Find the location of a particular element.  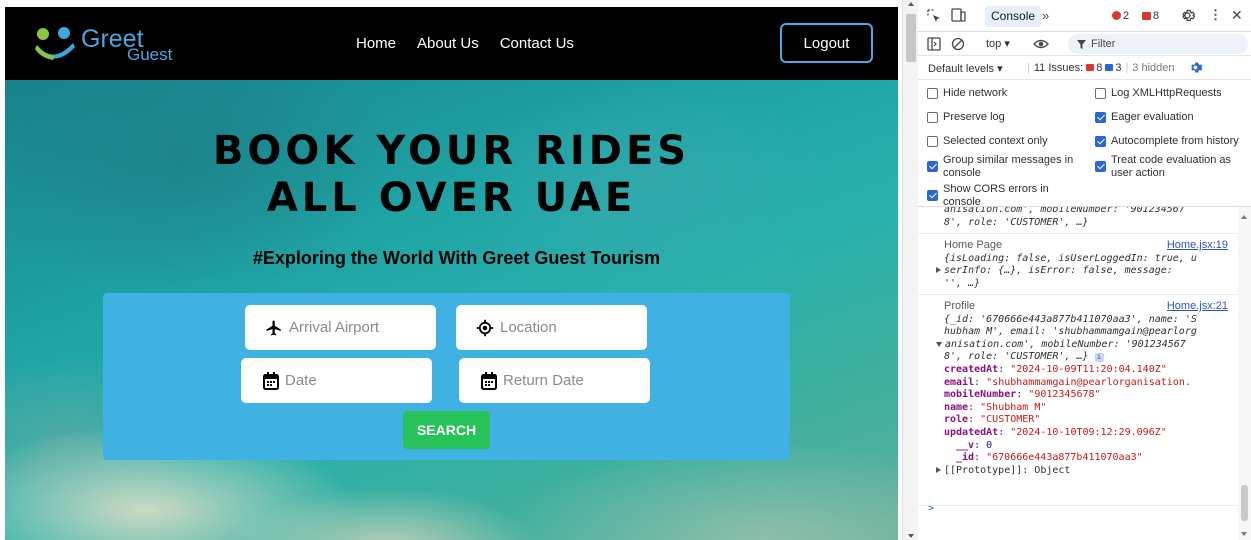

field-key: updatedAt is located at coordinates (971, 432).